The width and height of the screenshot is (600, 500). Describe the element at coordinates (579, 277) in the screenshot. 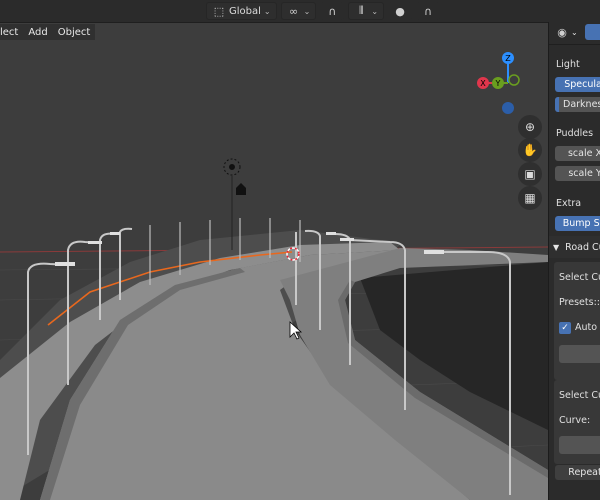

I see `select-curve-label-1: Select Cur` at that location.